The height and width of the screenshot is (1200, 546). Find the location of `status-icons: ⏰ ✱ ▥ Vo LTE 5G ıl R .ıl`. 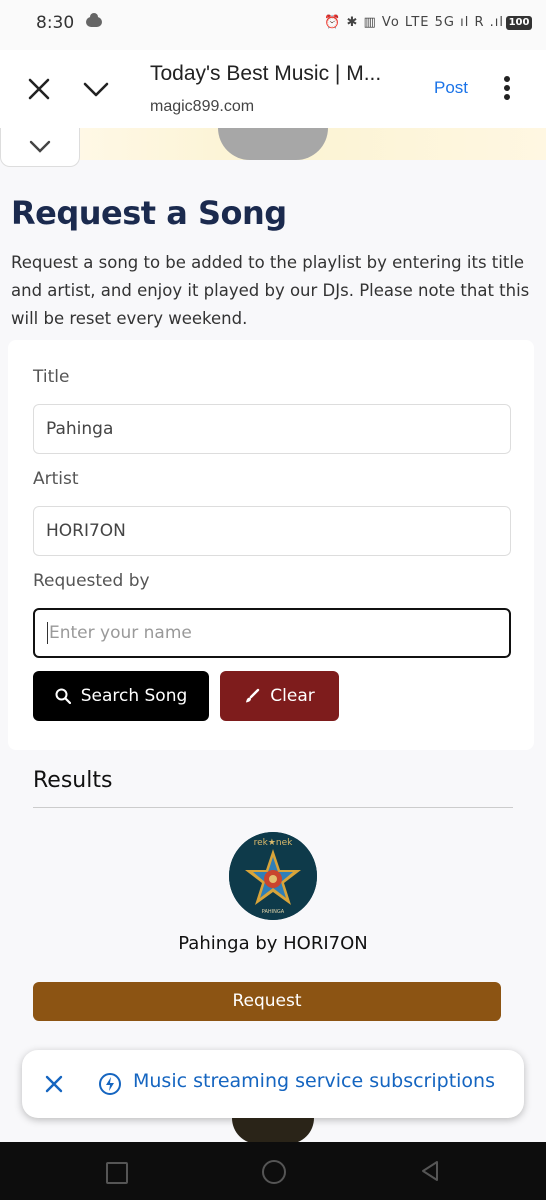

status-icons: ⏰ ✱ ▥ Vo LTE 5G ıl R .ıl is located at coordinates (414, 22).